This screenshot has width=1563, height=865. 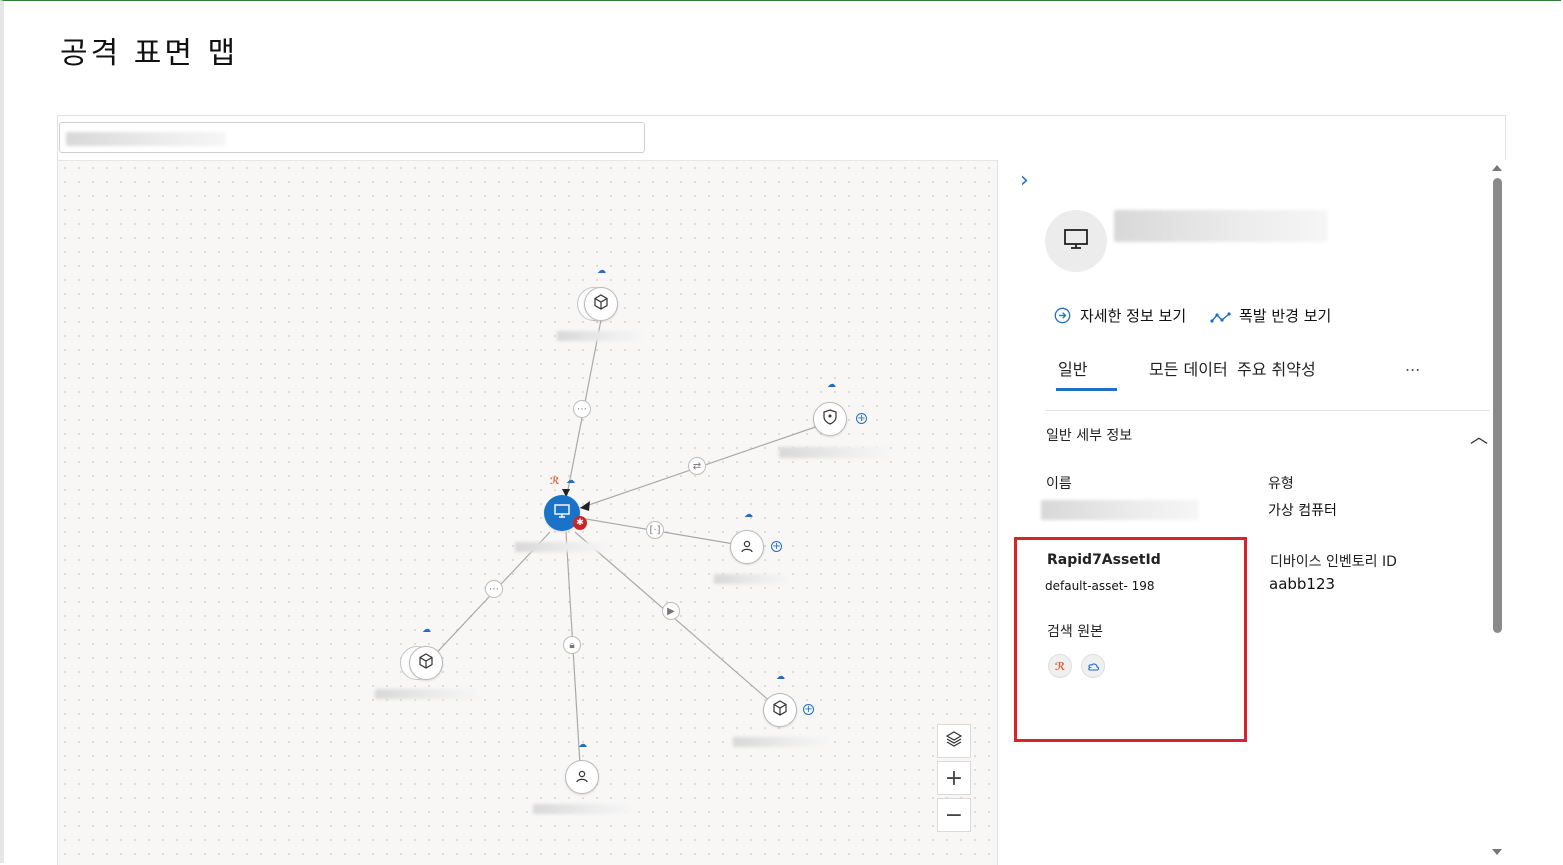 What do you see at coordinates (1281, 484) in the screenshot?
I see `type-label: 유형` at bounding box center [1281, 484].